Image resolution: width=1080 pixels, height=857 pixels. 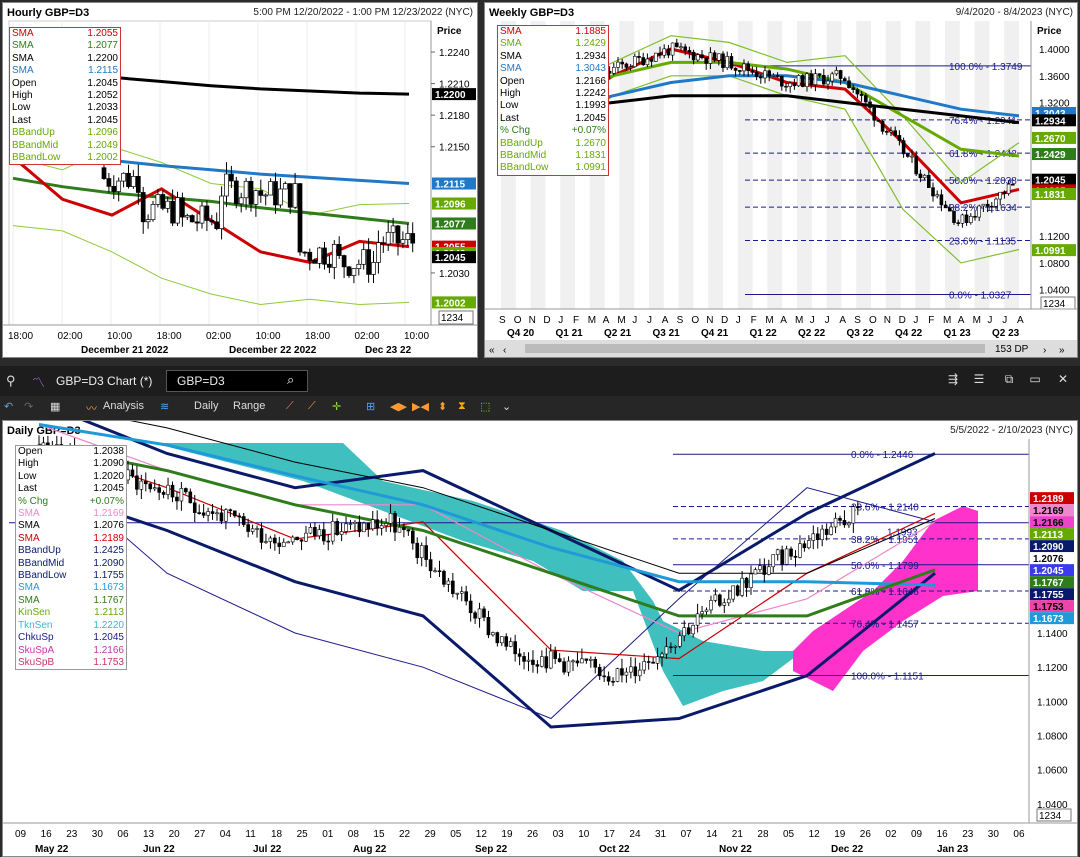 What do you see at coordinates (1052, 634) in the screenshot?
I see `y-tick-label: 1.1400` at bounding box center [1052, 634].